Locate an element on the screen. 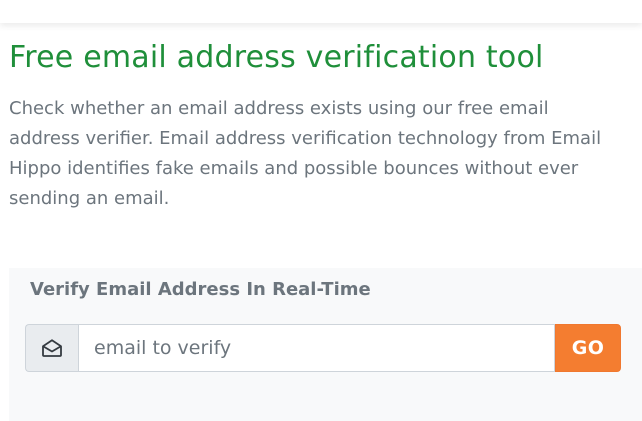 Image resolution: width=642 pixels, height=421 pixels. email-verify-input-group: GO is located at coordinates (323, 348).